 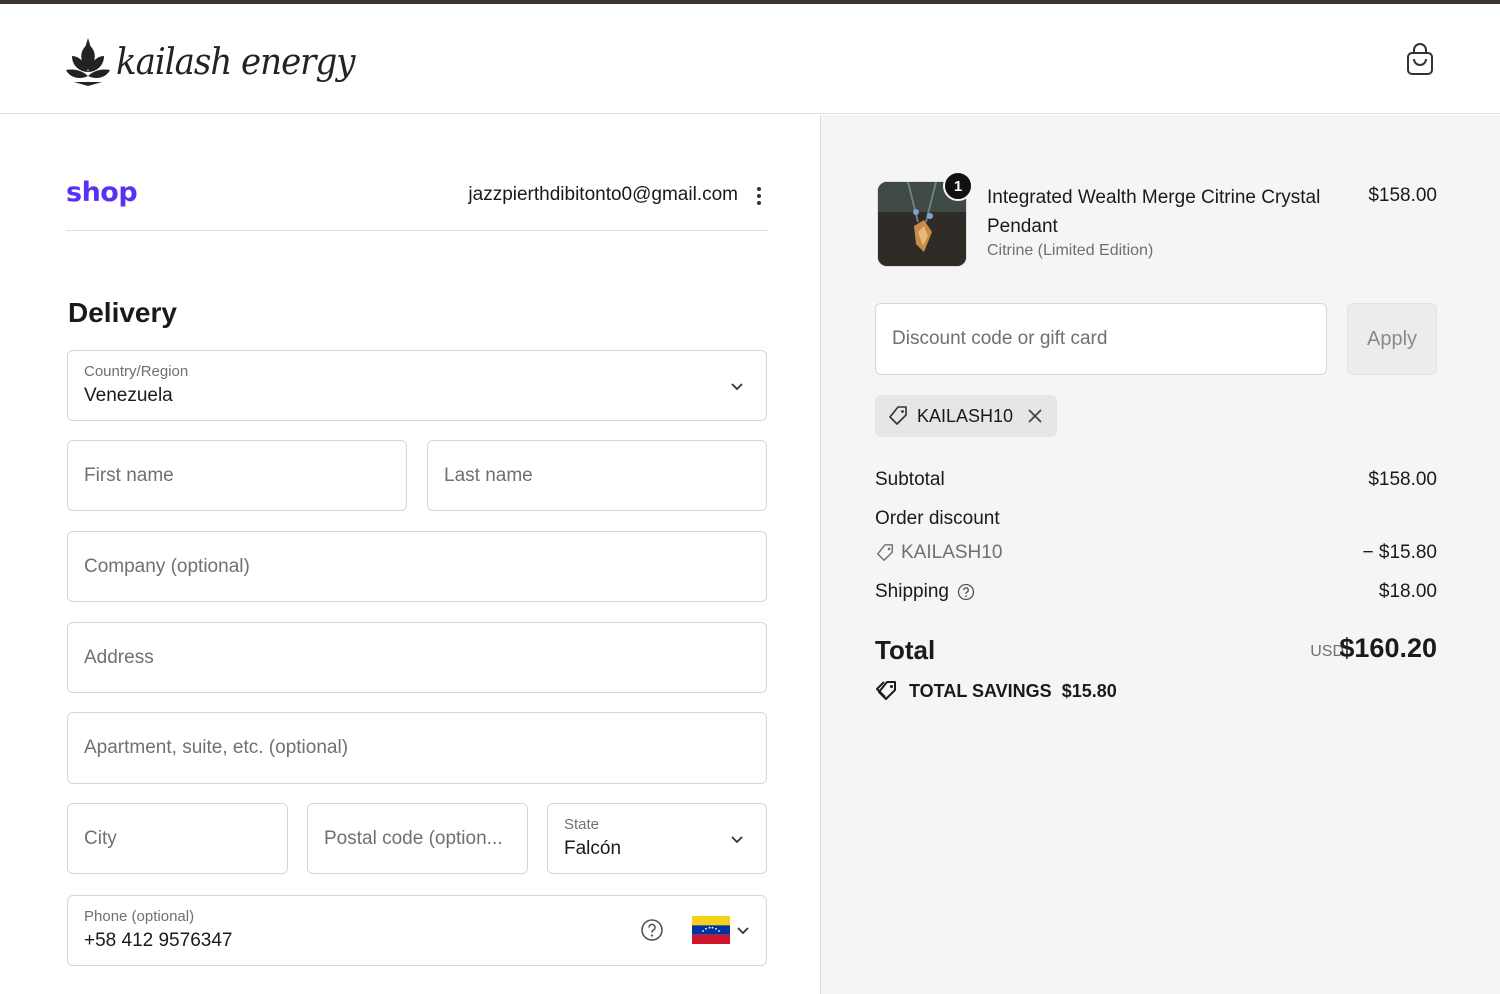 What do you see at coordinates (910, 479) in the screenshot?
I see `subtotal-label: Subtotal` at bounding box center [910, 479].